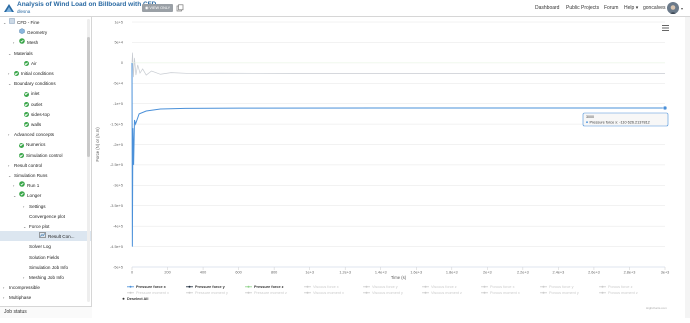 The height and width of the screenshot is (323, 690). What do you see at coordinates (28, 166) in the screenshot?
I see `tree-item: Result control` at bounding box center [28, 166].